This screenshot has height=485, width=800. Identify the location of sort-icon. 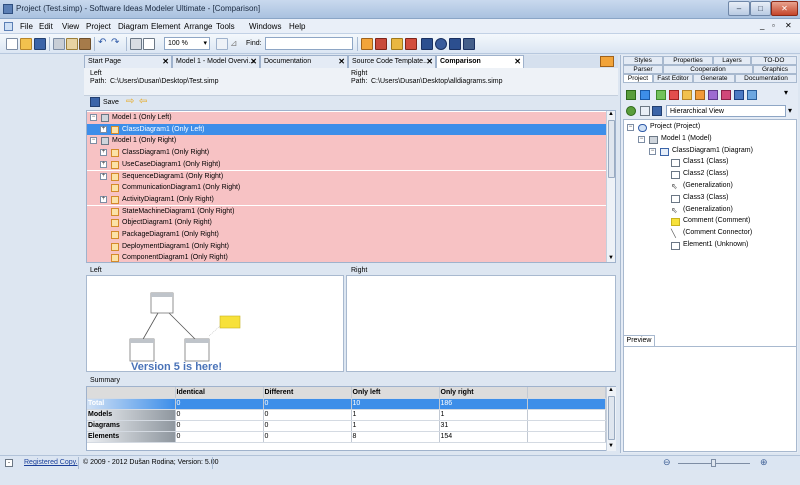
(657, 111).